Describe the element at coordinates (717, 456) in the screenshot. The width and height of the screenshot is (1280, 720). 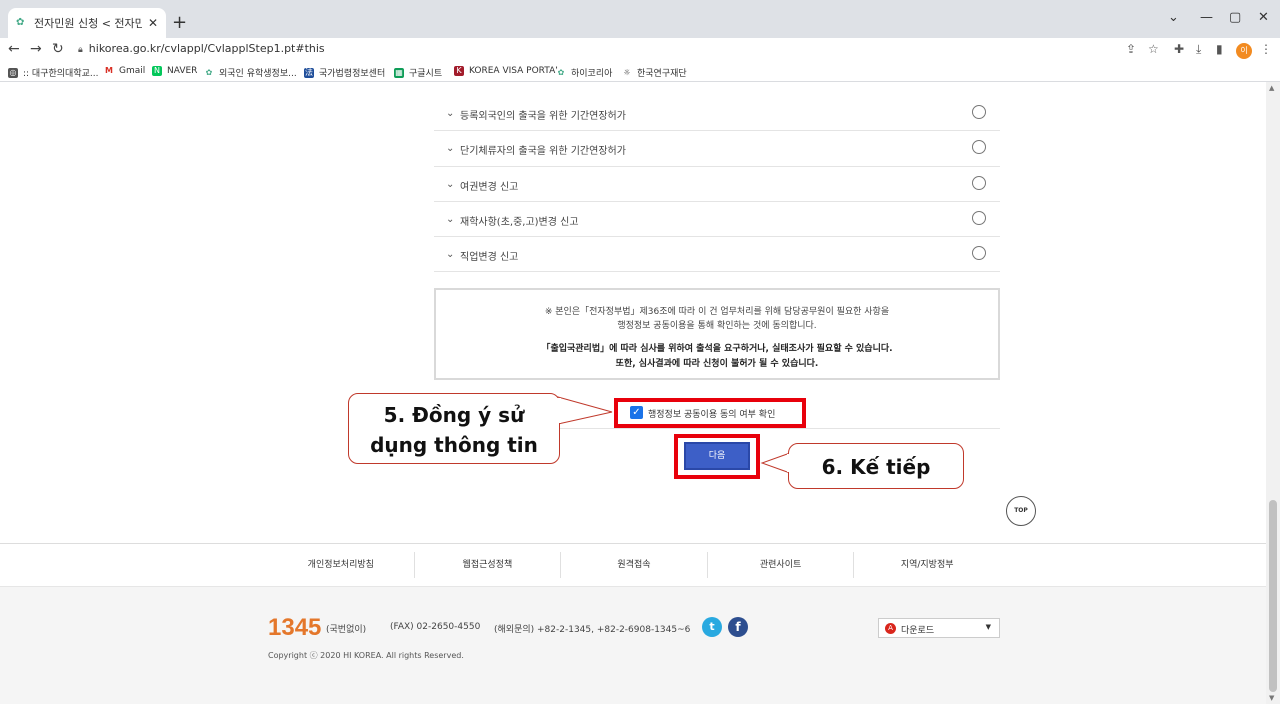
I see `next-button: 다음` at that location.